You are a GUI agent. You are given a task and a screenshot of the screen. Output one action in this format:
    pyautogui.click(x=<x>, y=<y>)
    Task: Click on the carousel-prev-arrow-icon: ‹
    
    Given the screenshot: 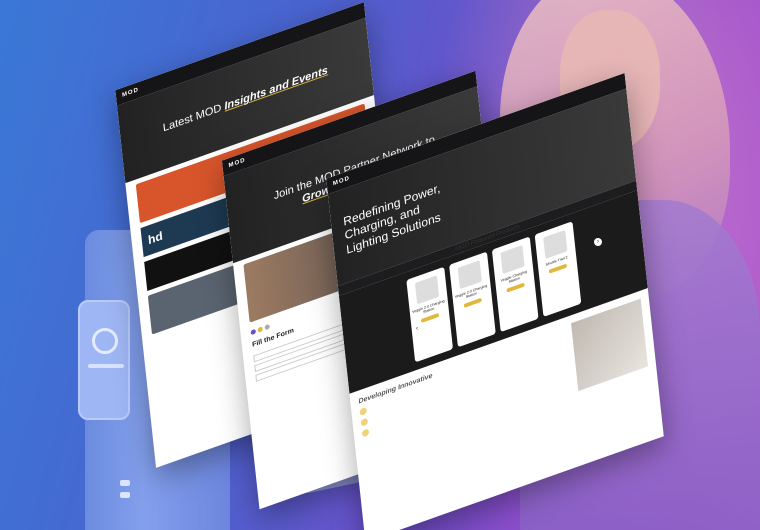 What is the action you would take?
    pyautogui.click(x=417, y=329)
    